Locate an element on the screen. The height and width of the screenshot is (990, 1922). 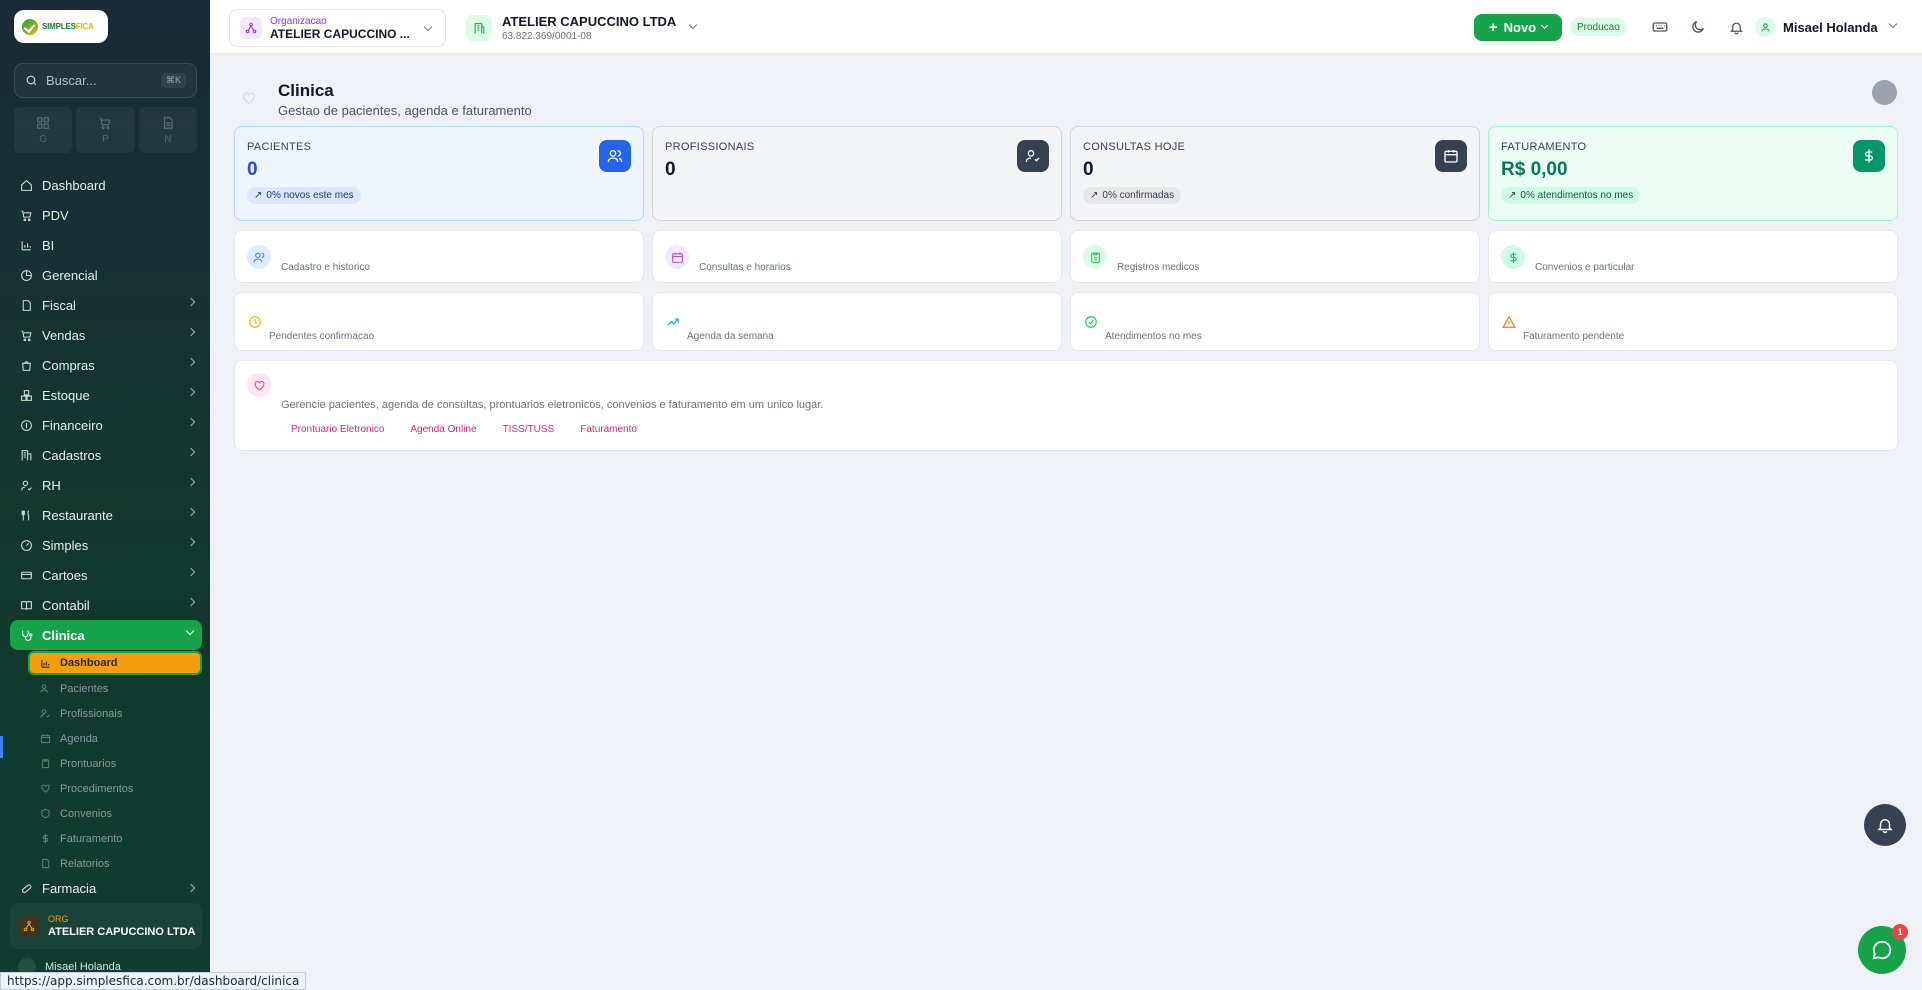
submenu-item-agenda: Agenda is located at coordinates (116, 738).